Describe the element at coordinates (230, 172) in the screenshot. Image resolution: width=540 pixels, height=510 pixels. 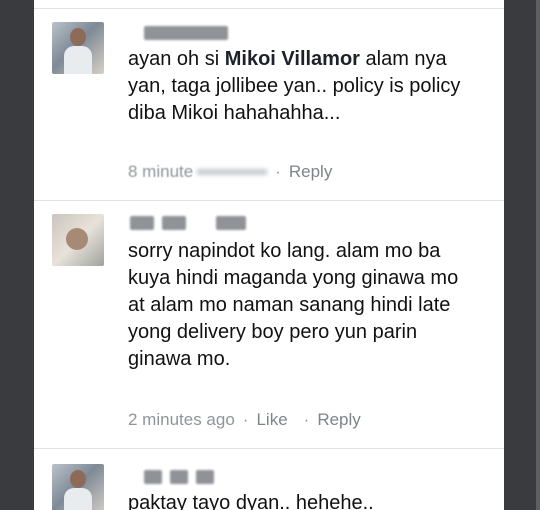
I see `comment-meta: 8 minute · Reply` at that location.